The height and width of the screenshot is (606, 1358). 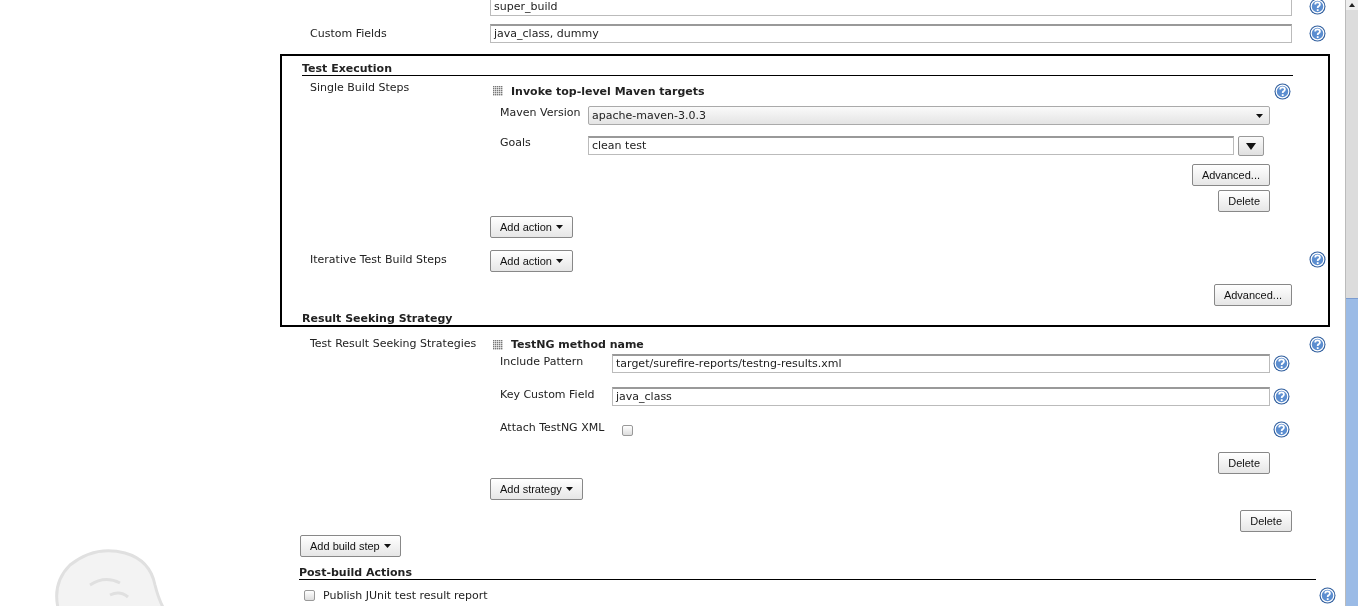 What do you see at coordinates (541, 112) in the screenshot?
I see `field-label: Maven Version` at bounding box center [541, 112].